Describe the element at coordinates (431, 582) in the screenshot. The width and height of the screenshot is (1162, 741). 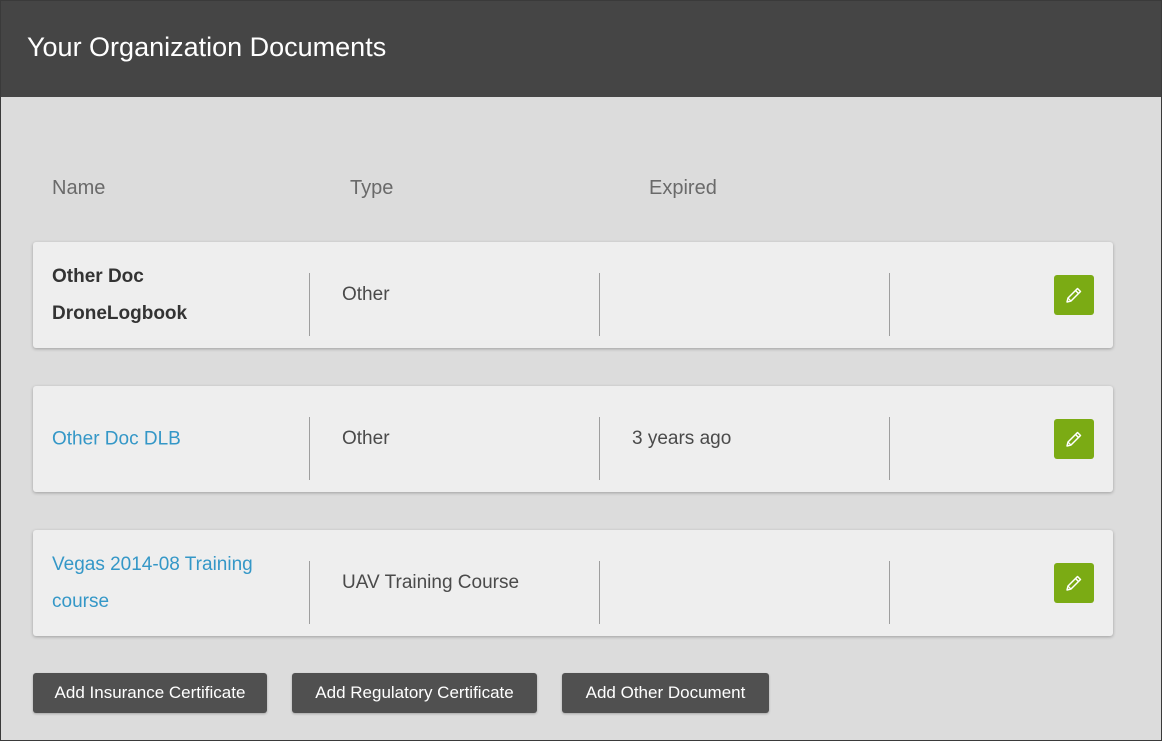
I see `document-type: UAV Training Course` at that location.